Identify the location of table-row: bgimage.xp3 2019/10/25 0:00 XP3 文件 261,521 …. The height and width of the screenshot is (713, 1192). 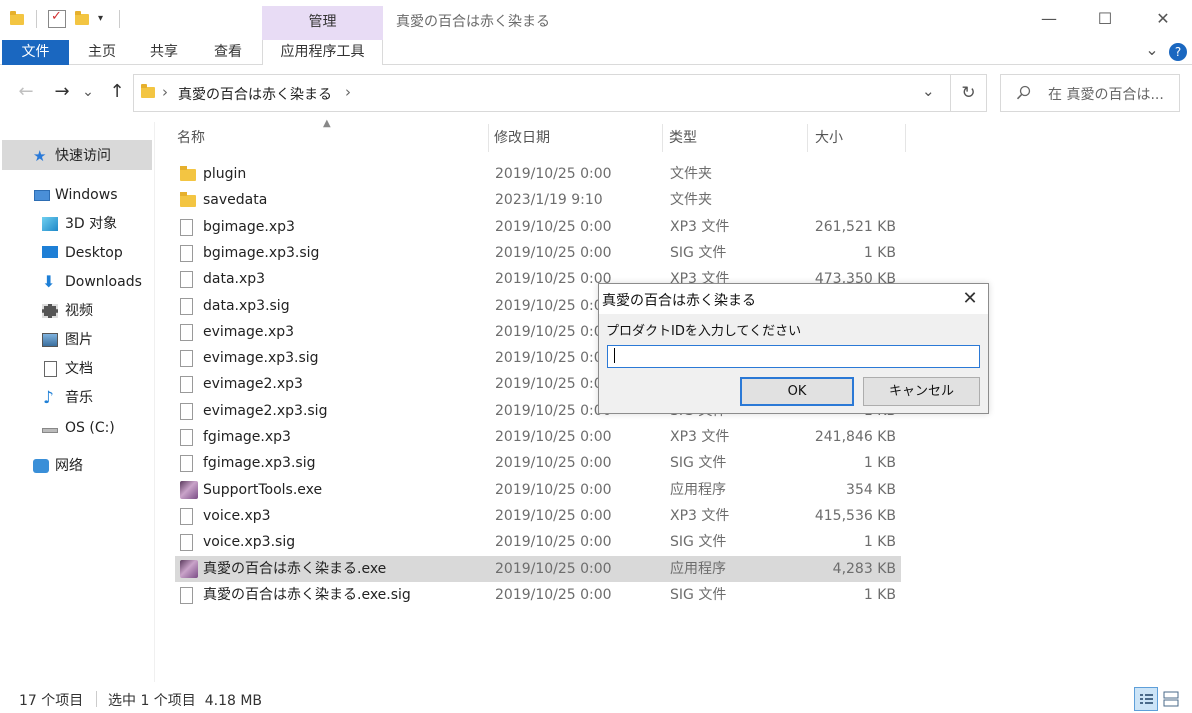
(538, 227).